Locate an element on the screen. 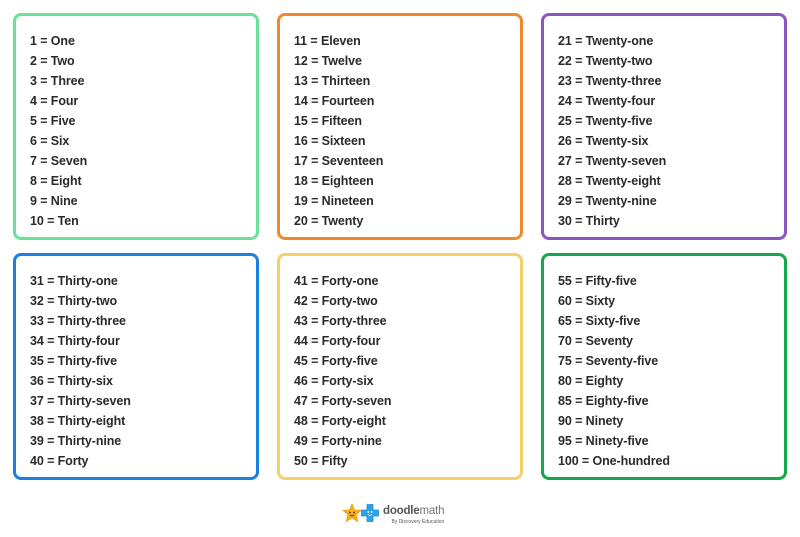 The height and width of the screenshot is (537, 800). number-word-item: 2 = Two is located at coordinates (52, 61).